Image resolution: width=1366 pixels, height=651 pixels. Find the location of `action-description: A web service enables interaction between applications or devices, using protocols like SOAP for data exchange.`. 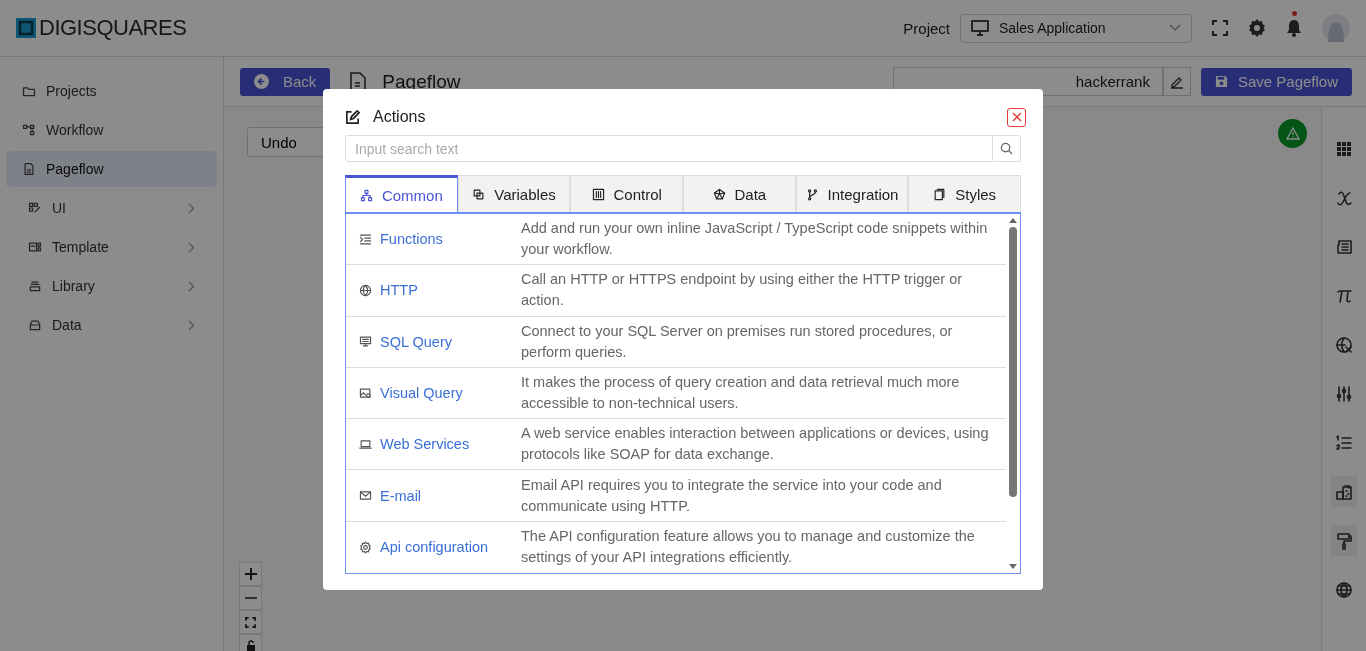

action-description: A web service enables interaction between applications or devices, using protocols like SOAP for data exchange. is located at coordinates (755, 444).